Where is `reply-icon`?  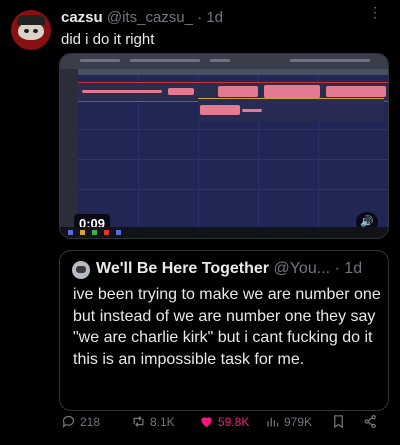 reply-icon is located at coordinates (68, 421).